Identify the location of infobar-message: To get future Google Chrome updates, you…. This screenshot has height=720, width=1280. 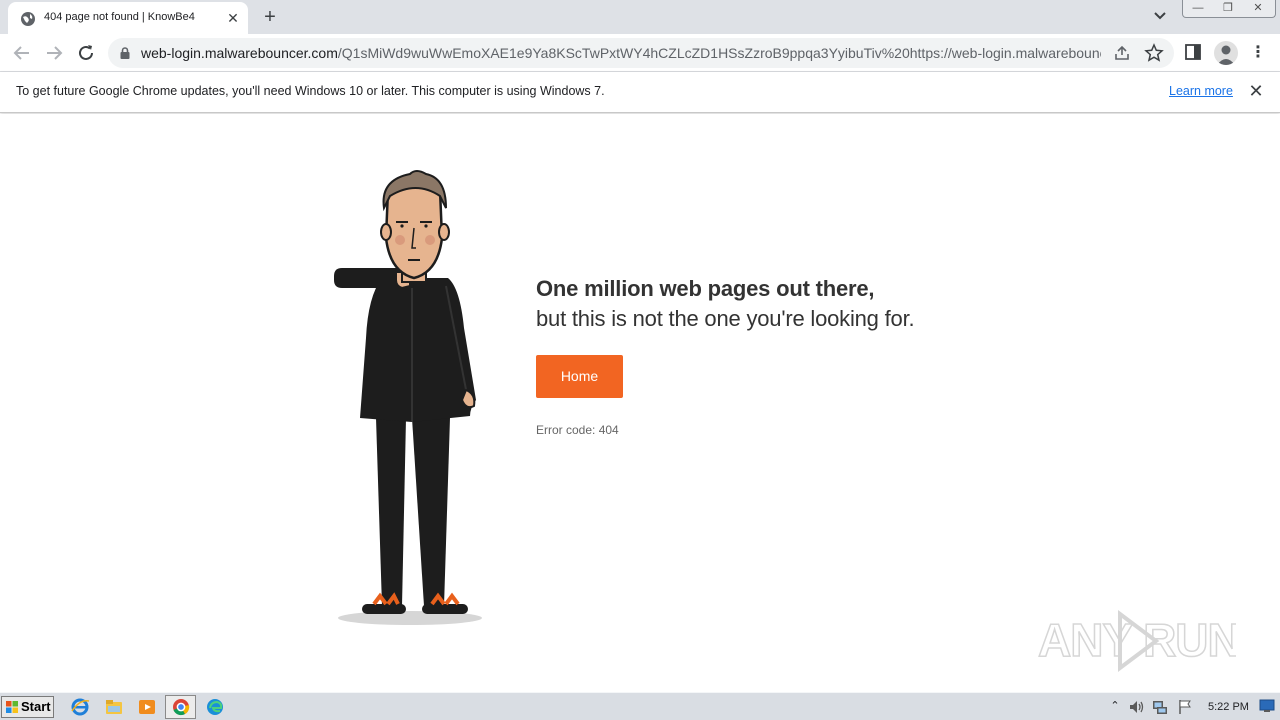
(310, 91).